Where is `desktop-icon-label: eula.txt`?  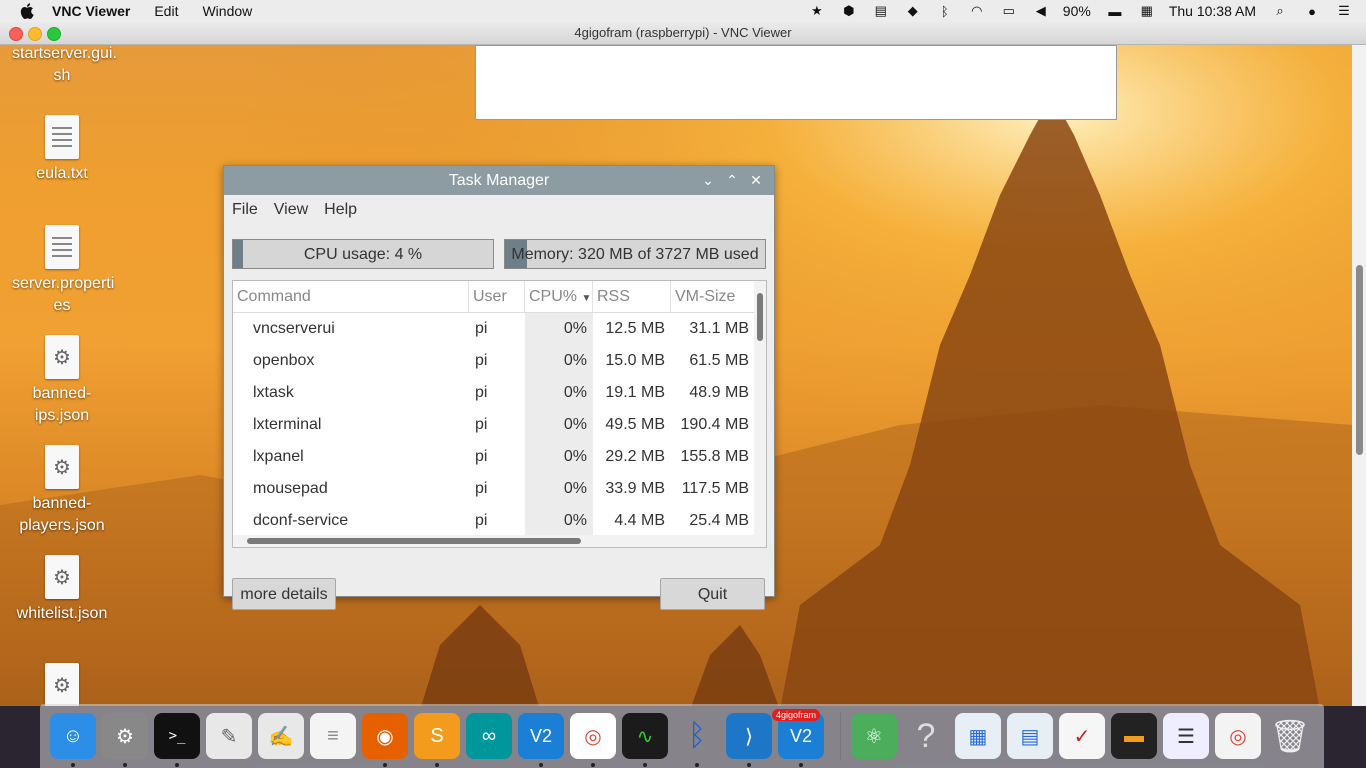 desktop-icon-label: eula.txt is located at coordinates (62, 173).